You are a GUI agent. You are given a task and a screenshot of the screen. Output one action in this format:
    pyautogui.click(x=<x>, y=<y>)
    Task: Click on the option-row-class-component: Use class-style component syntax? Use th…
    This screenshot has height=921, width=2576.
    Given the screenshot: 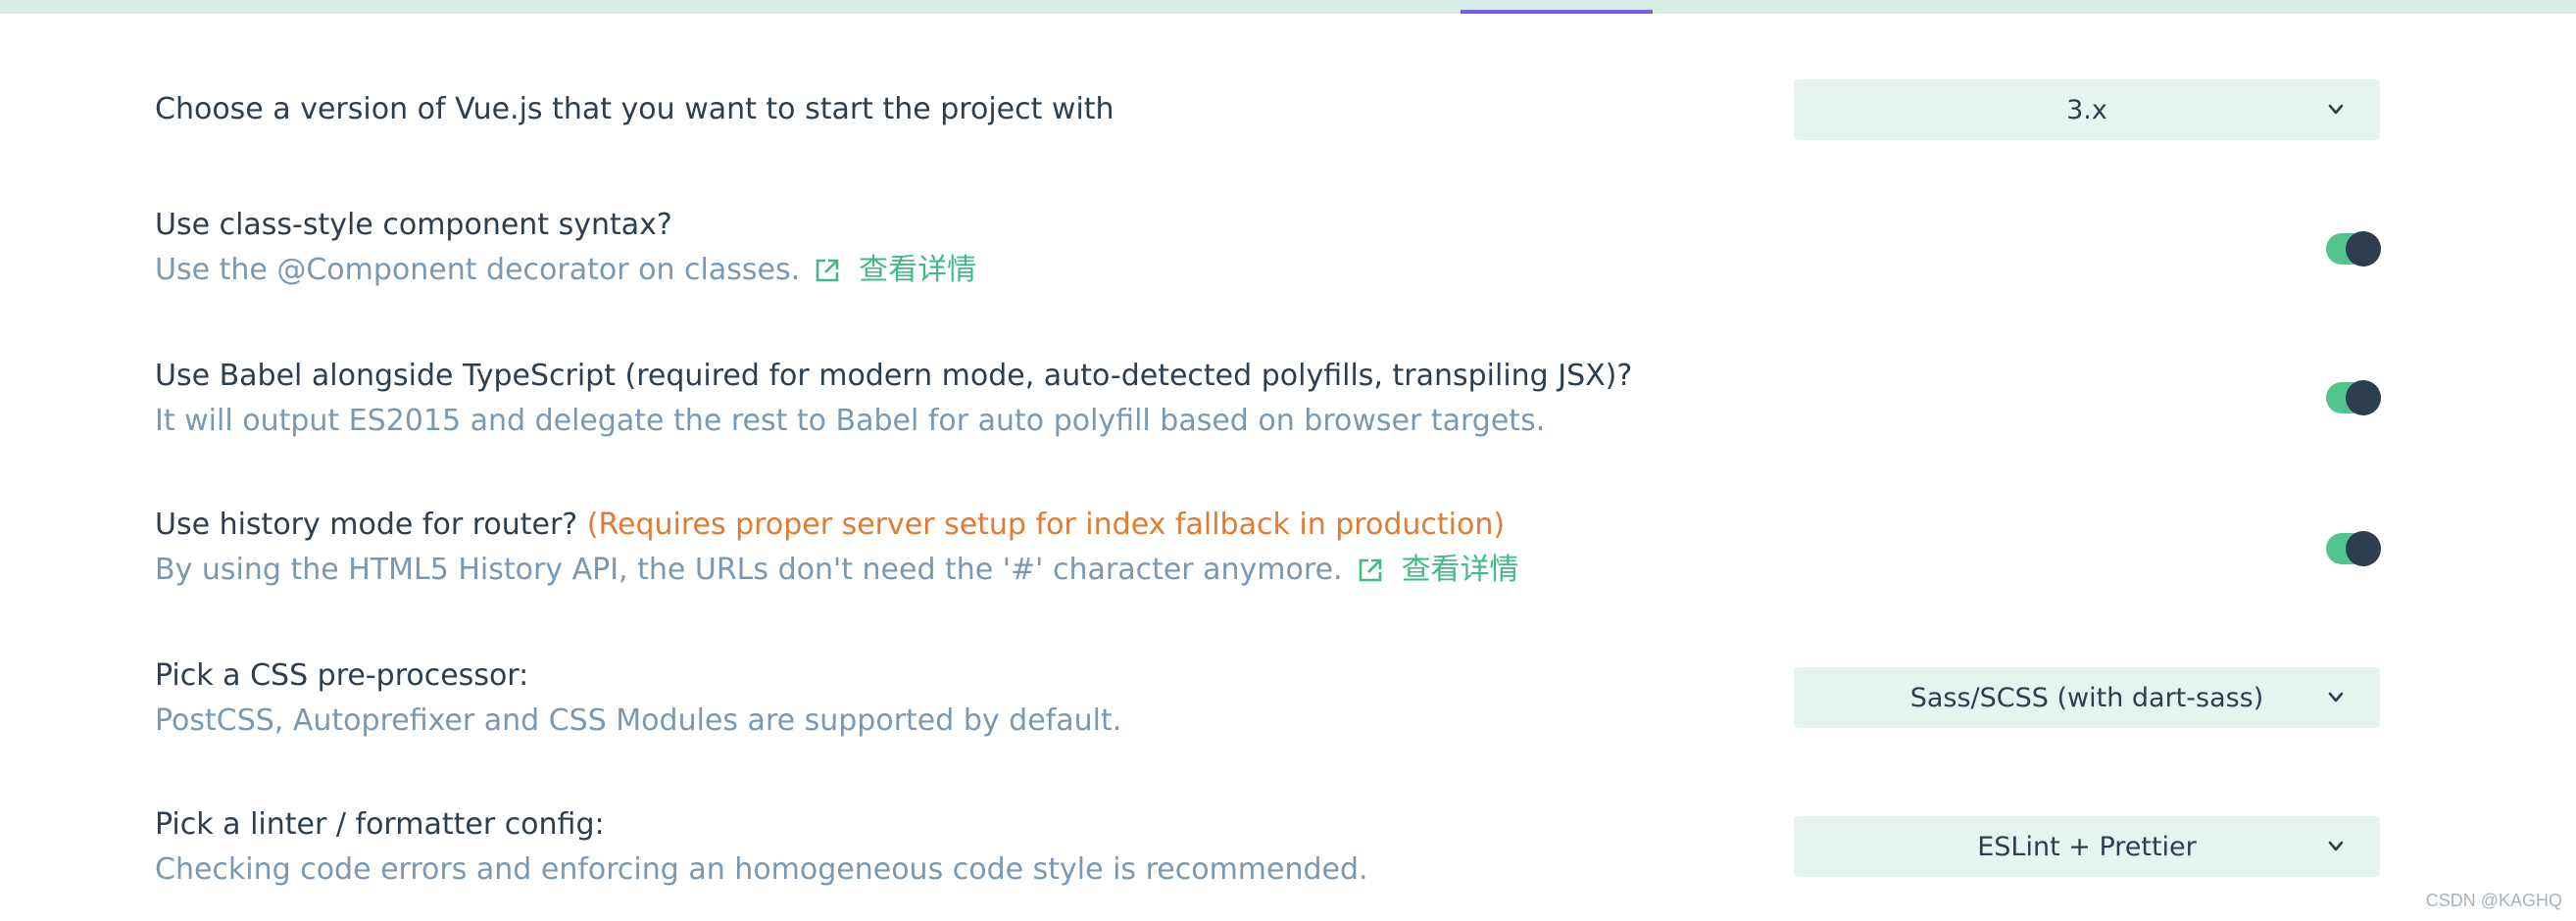 What is the action you would take?
    pyautogui.click(x=1268, y=248)
    